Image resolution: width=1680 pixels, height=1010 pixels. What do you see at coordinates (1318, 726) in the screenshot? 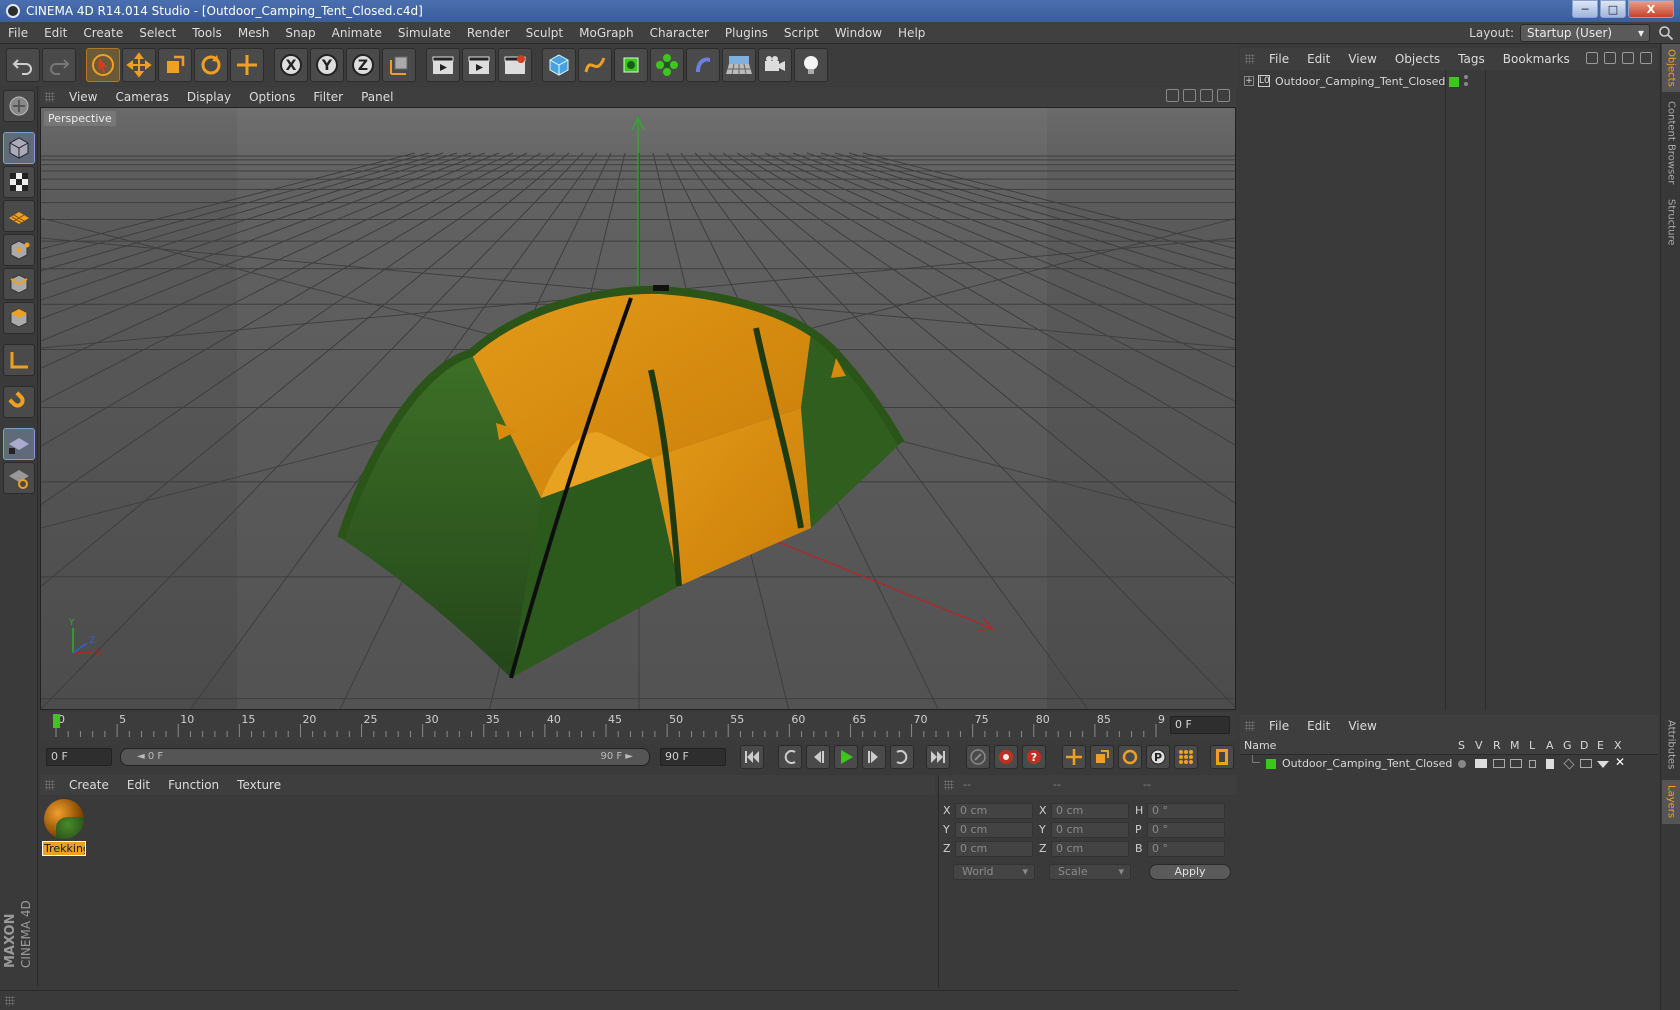
I see `layer-menu-edit: Edit` at bounding box center [1318, 726].